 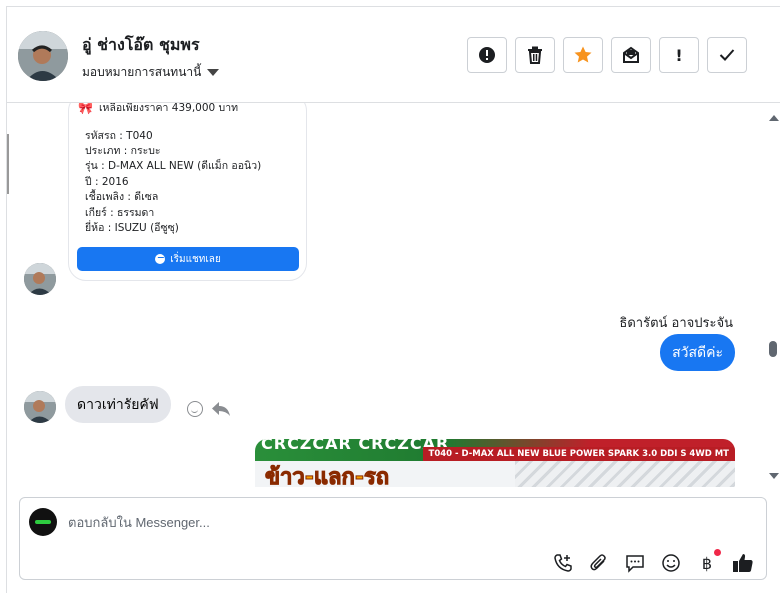 I want to click on reply-composer: ฿, so click(x=393, y=538).